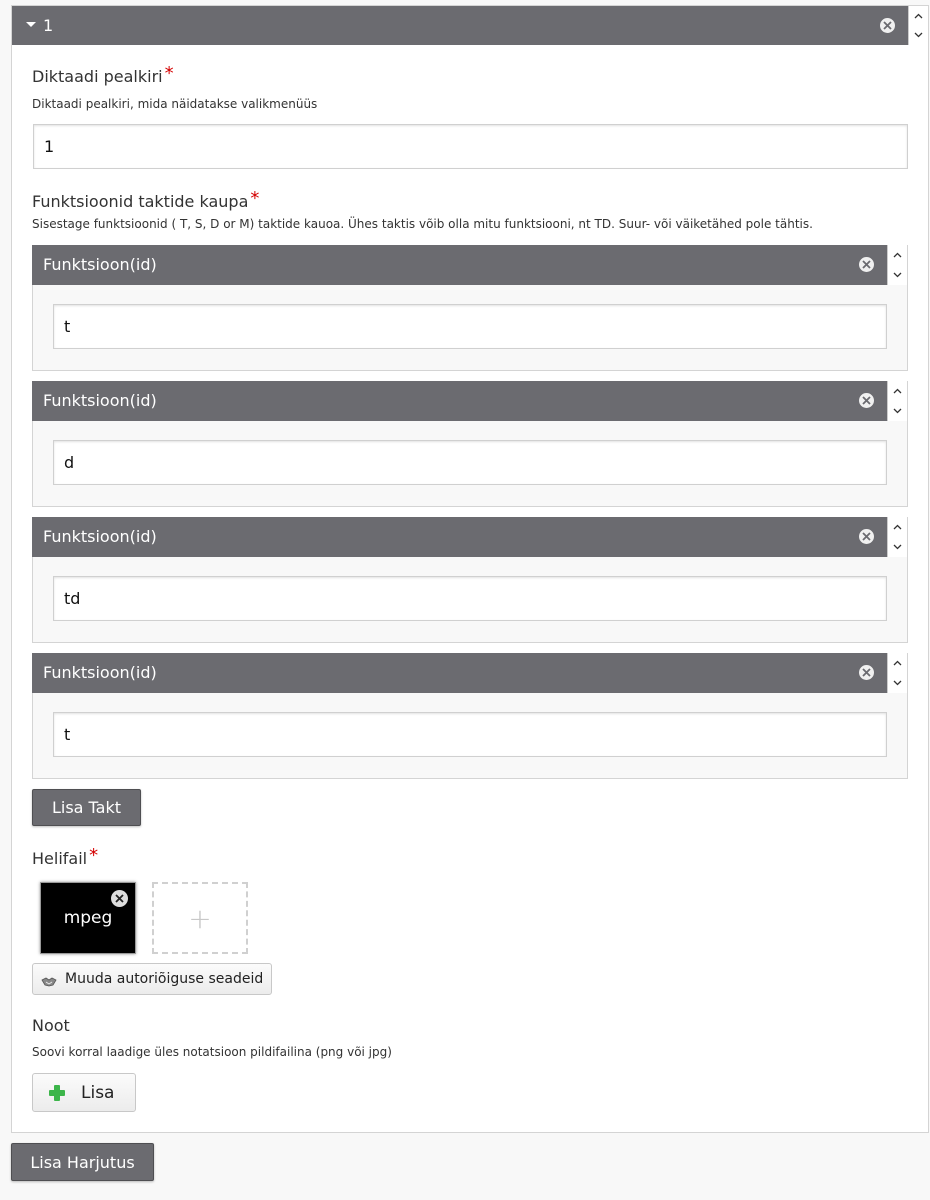 The height and width of the screenshot is (1200, 930). Describe the element at coordinates (98, 1092) in the screenshot. I see `add-note-label: Lisa` at that location.